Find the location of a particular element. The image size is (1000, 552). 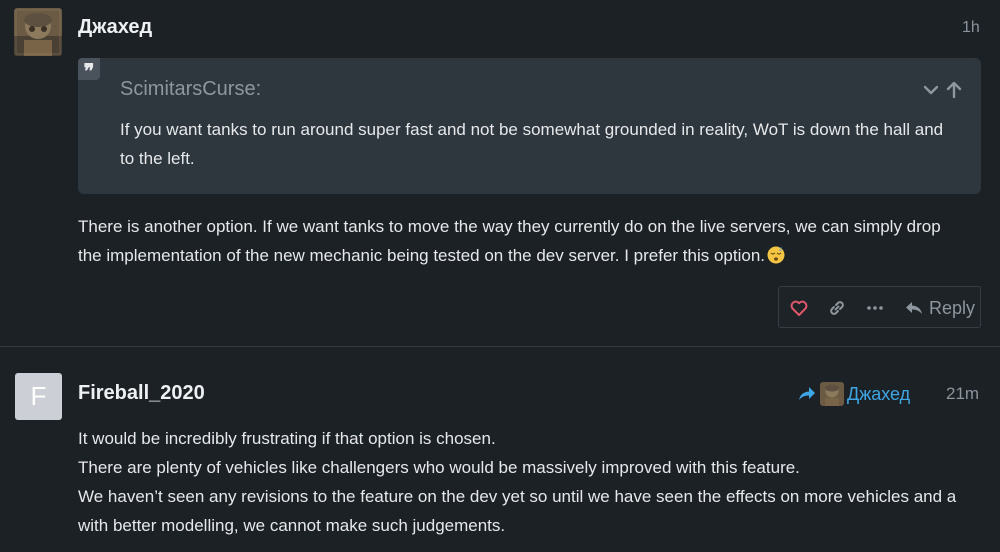

reply-button-label: Reply is located at coordinates (952, 308).